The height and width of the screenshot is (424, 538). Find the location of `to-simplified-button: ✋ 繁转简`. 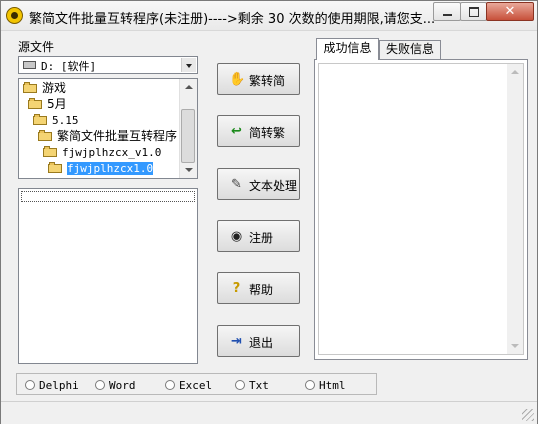

to-simplified-button: ✋ 繁转简 is located at coordinates (258, 79).